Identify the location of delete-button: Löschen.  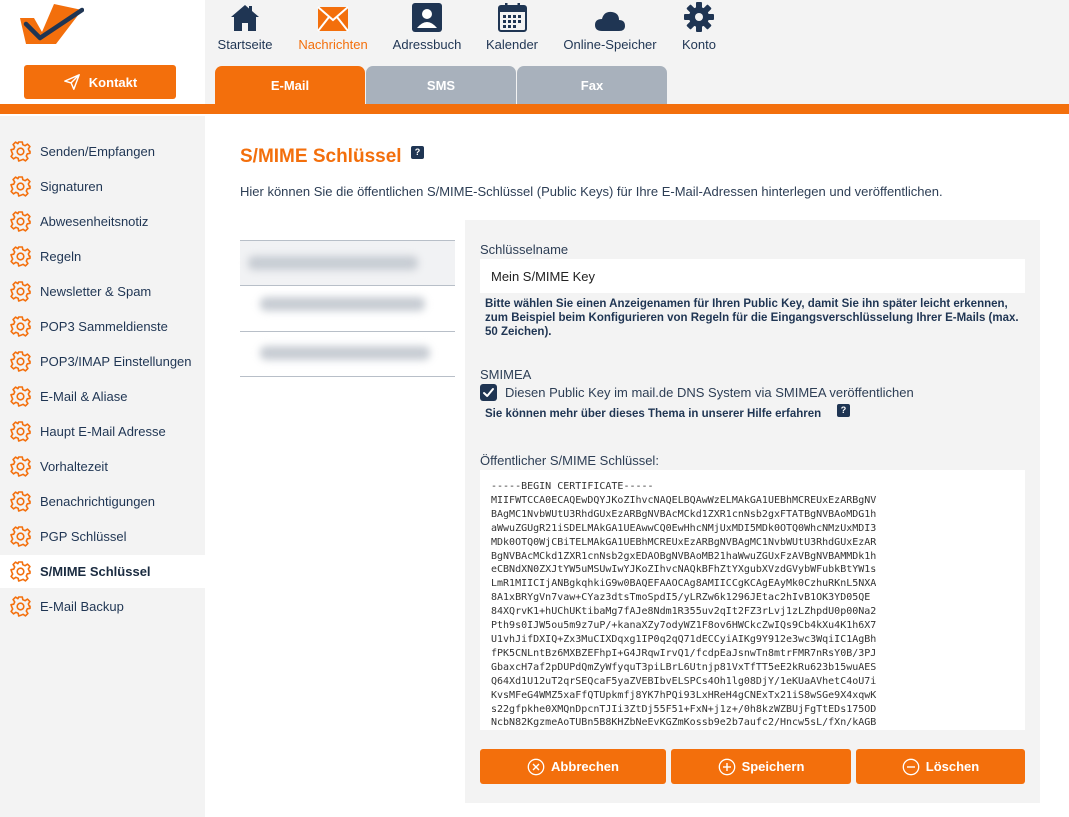
(940, 766).